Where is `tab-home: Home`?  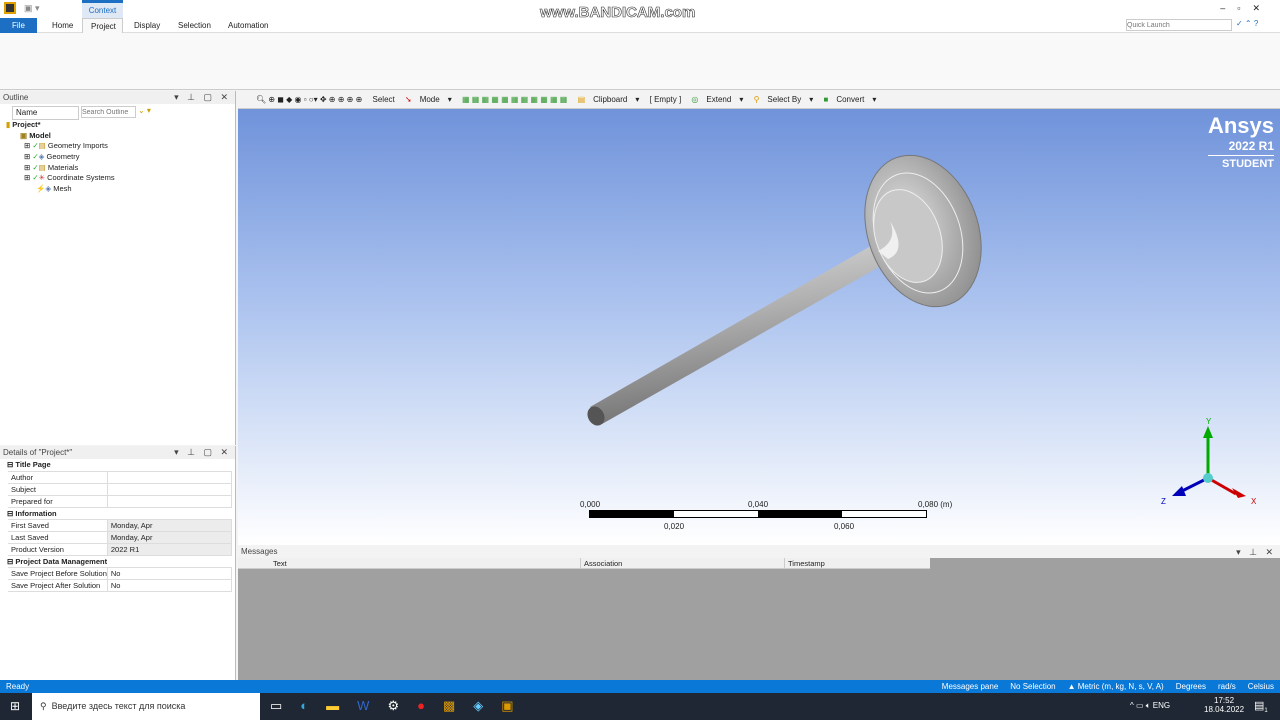
tab-home: Home is located at coordinates (62, 25).